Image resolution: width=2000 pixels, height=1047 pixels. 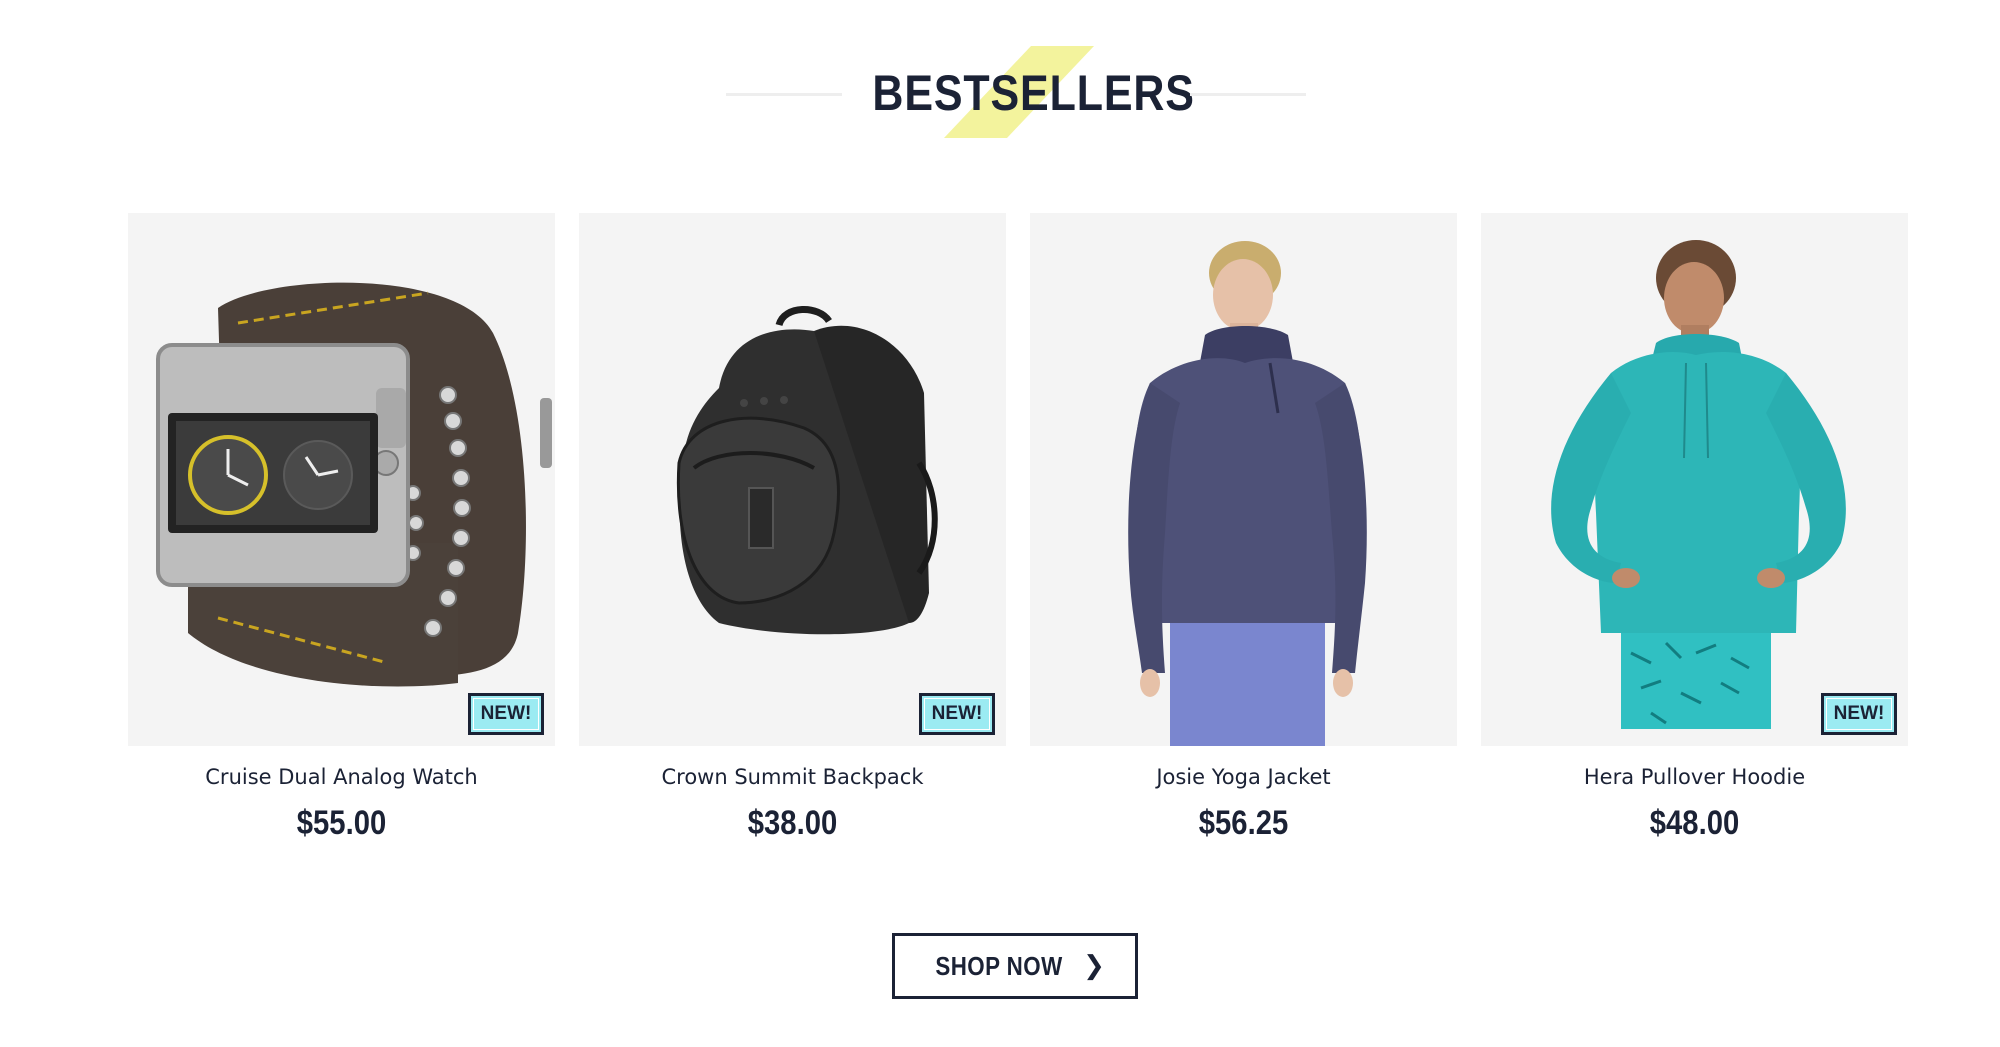 I want to click on product-name: Hera Pullover Hoodie, so click(x=1694, y=777).